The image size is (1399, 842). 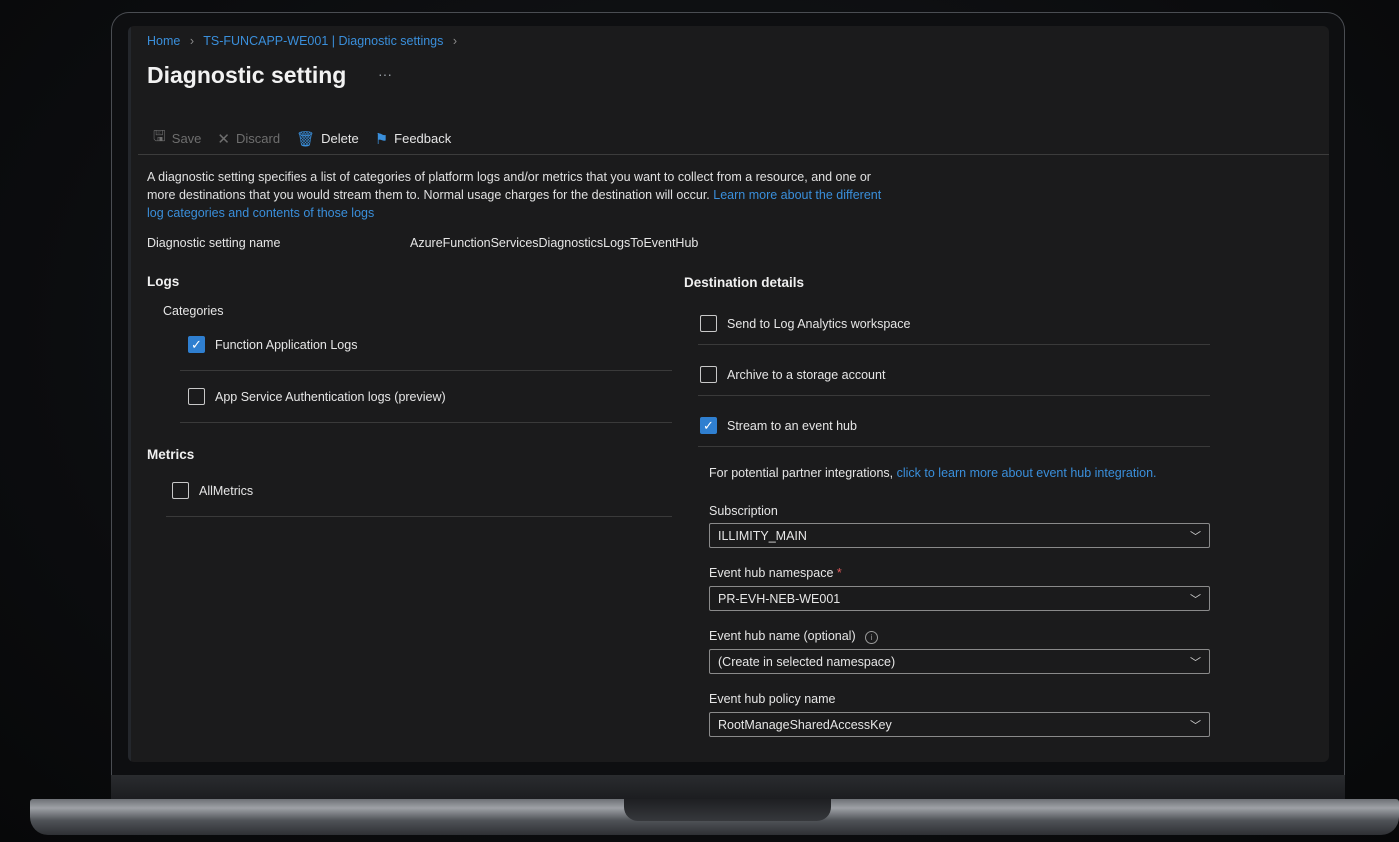 I want to click on partner-text: For potential partner integrations,, so click(x=801, y=473).